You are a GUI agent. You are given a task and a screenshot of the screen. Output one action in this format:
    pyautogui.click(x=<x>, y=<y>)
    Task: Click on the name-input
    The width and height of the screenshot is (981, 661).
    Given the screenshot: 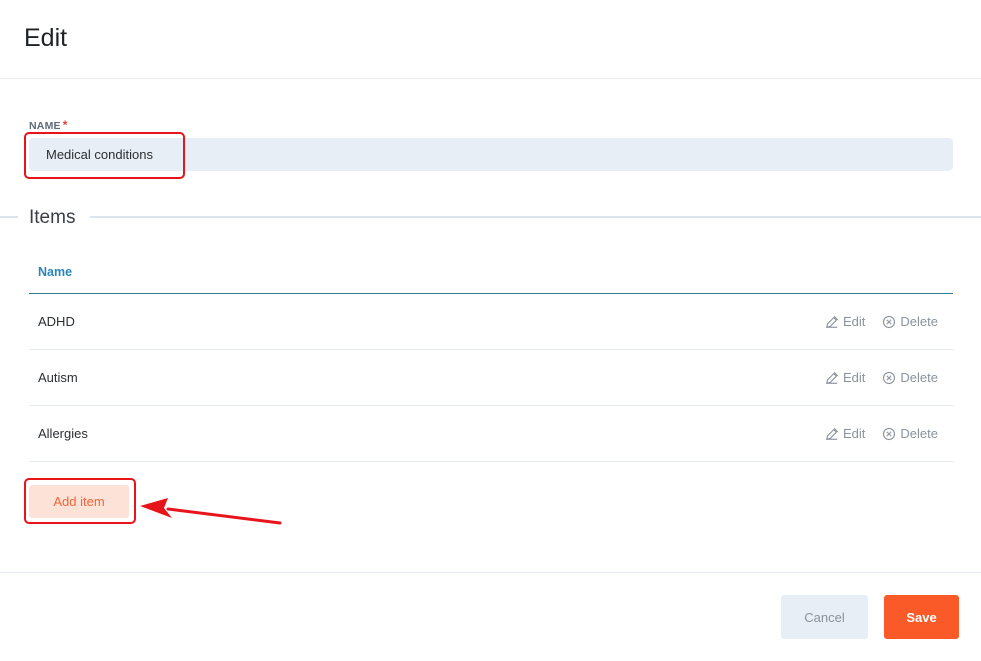 What is the action you would take?
    pyautogui.click(x=491, y=154)
    